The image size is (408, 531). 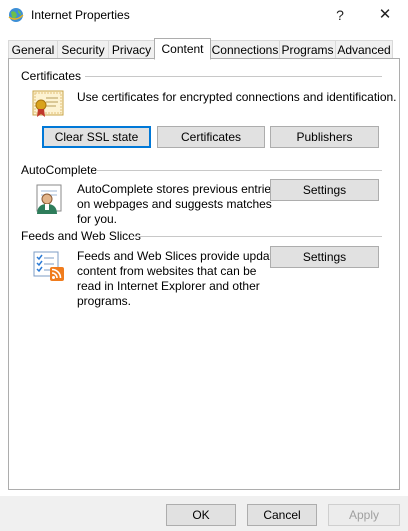 I want to click on tab-privacy: Privacy, so click(x=131, y=49).